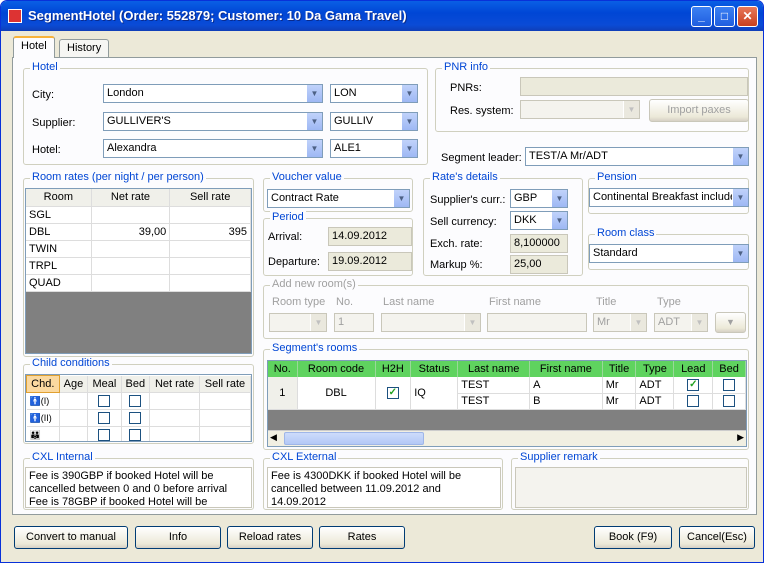  I want to click on col-header: Net rate, so click(131, 198).